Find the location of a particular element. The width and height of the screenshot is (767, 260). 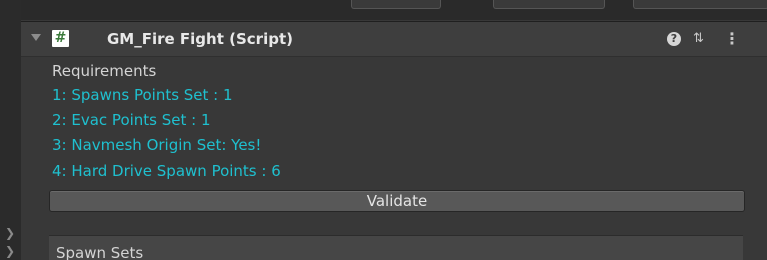

foldout-arrow-icon is located at coordinates (36, 37).